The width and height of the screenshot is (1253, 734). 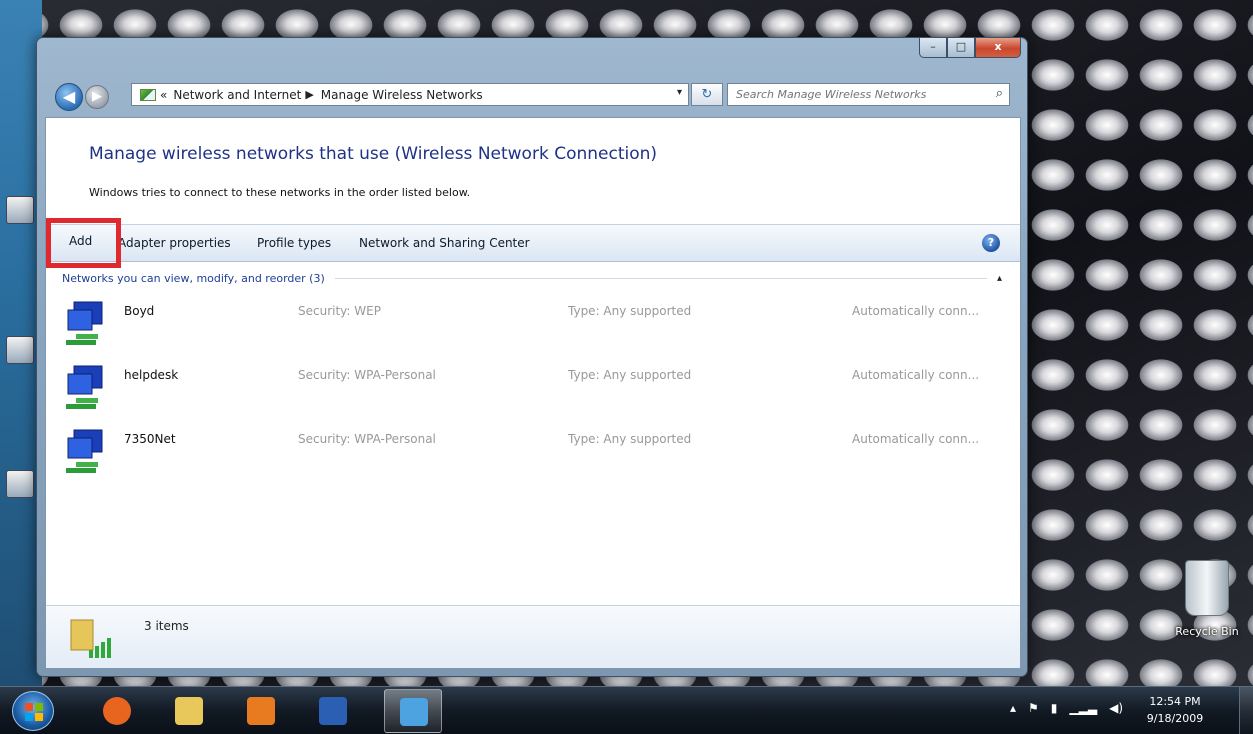 What do you see at coordinates (444, 243) in the screenshot?
I see `network-sharing-center-button: Network and Sharing Center` at bounding box center [444, 243].